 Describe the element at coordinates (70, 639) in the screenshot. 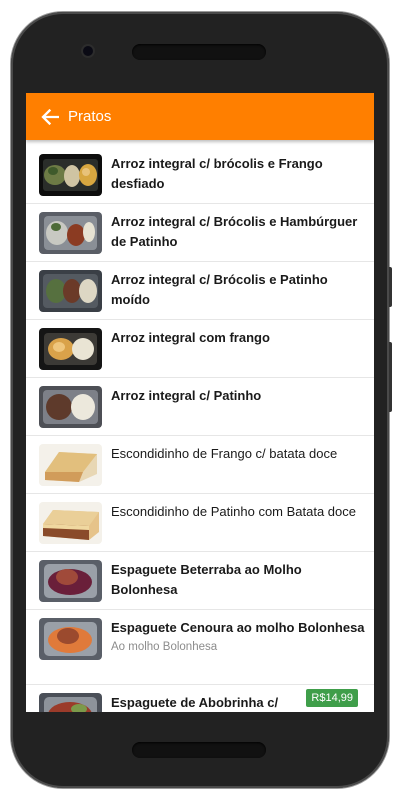

I see `carrot-spaghetti-photo` at that location.